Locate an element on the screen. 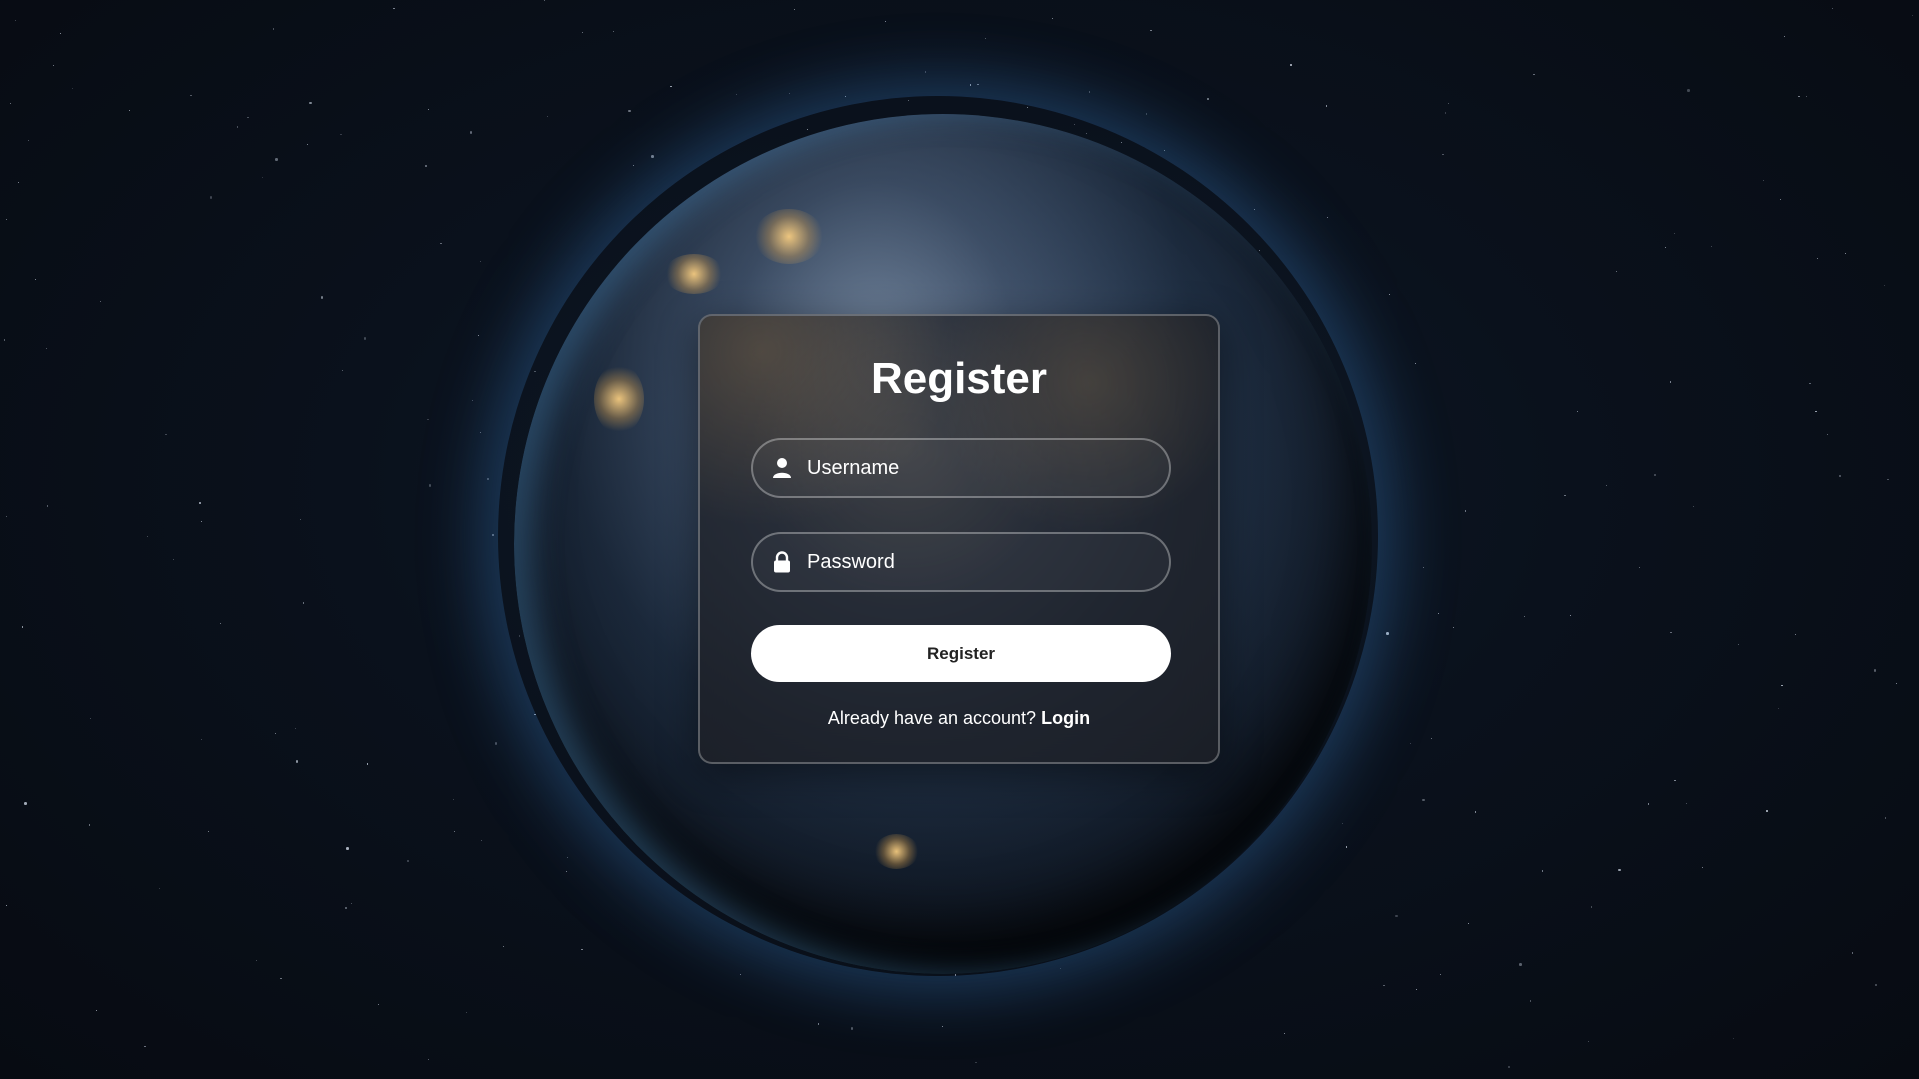 This screenshot has width=1919, height=1079. password-field is located at coordinates (961, 562).